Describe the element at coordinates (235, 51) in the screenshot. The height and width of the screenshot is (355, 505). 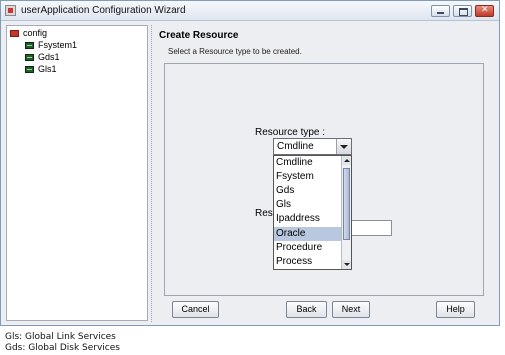
I see `panel-subtitle: Select a Resource type to be created.` at that location.